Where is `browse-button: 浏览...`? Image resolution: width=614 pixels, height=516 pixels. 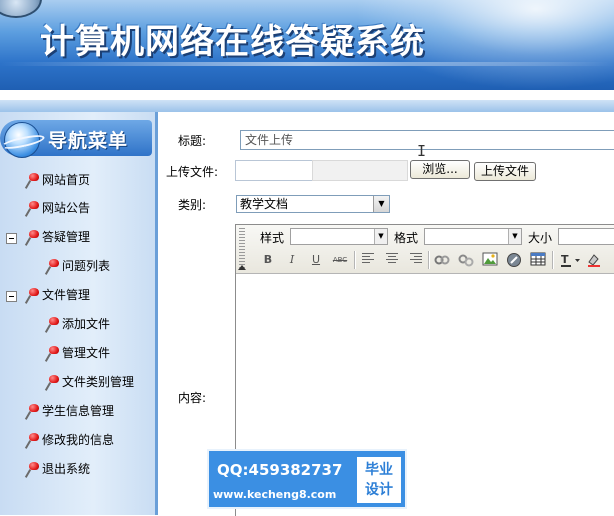 browse-button: 浏览... is located at coordinates (440, 169).